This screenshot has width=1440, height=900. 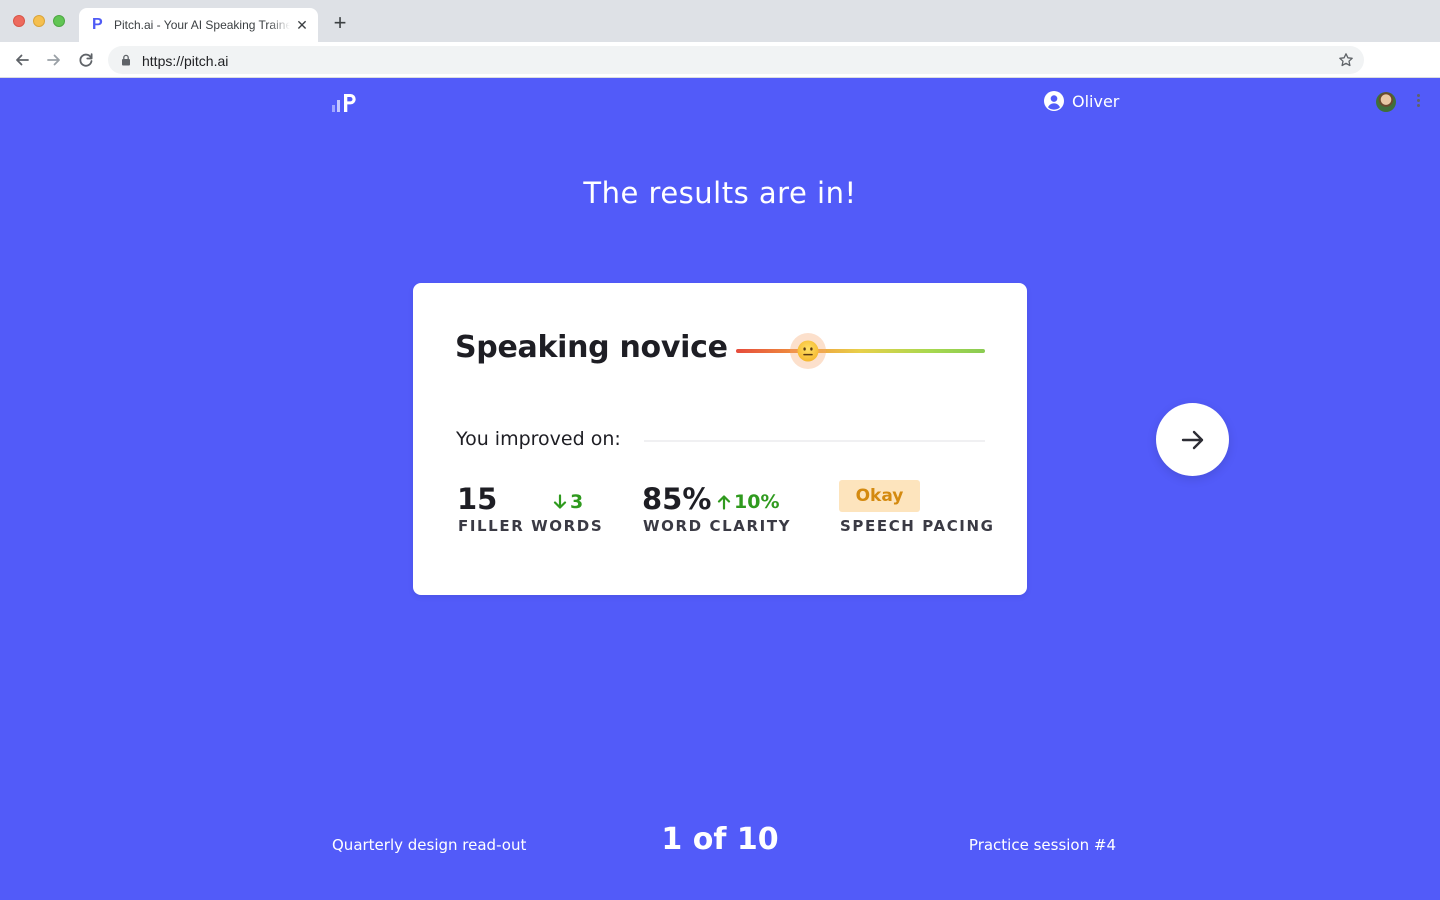 I want to click on stat-word-clarity: 85% 10% WORD CLARITY, so click(x=716, y=508).